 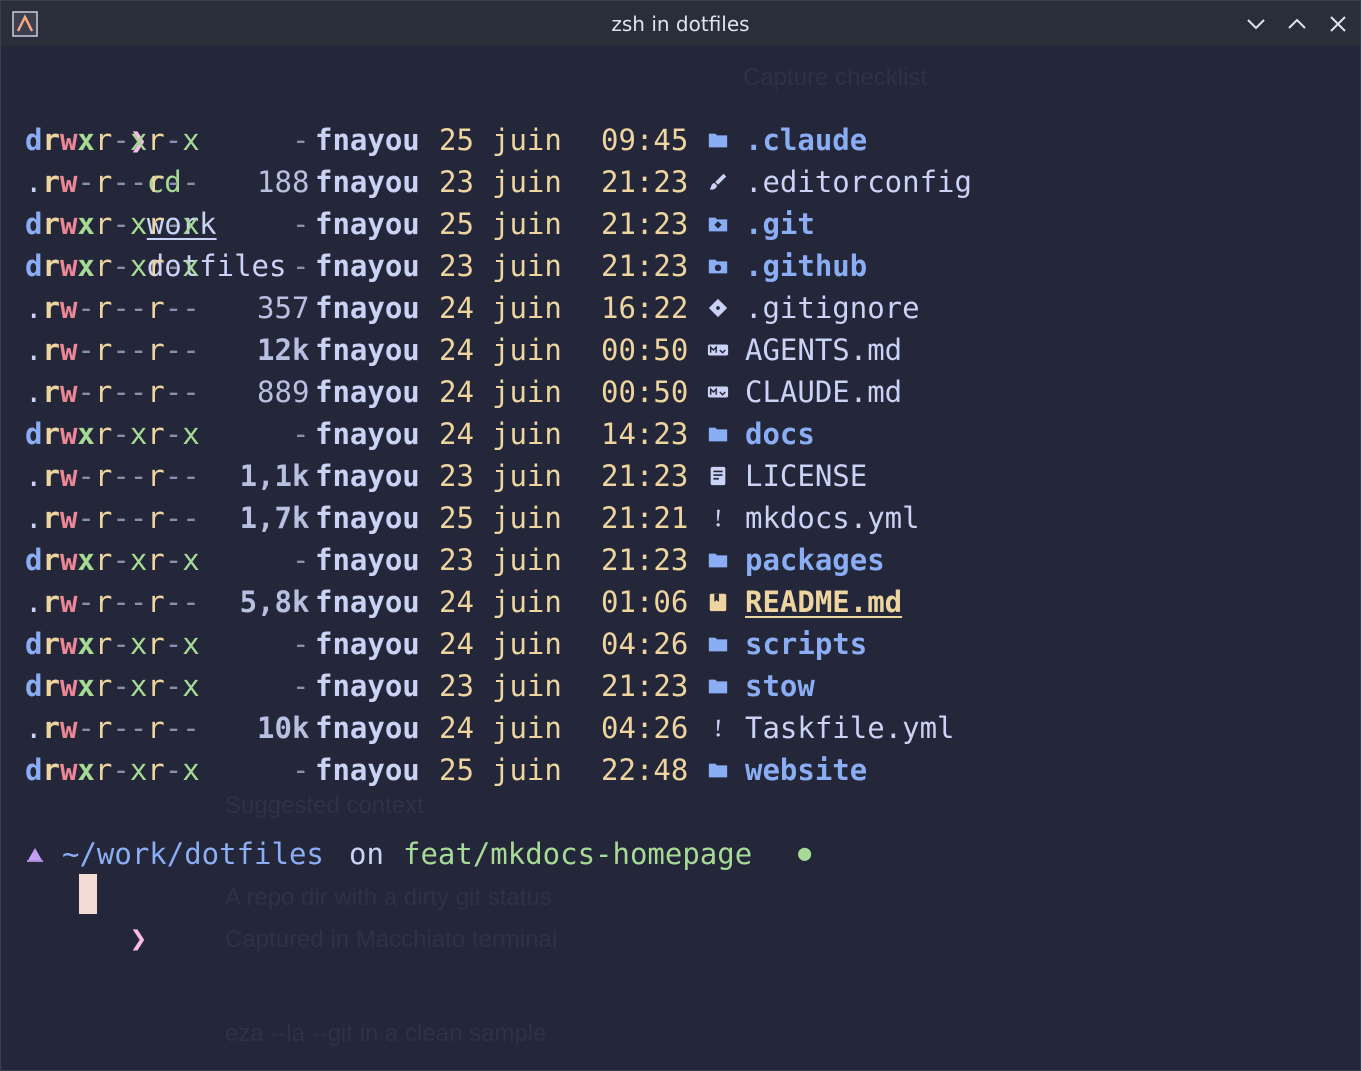 I want to click on maximize-button, so click(x=1297, y=24).